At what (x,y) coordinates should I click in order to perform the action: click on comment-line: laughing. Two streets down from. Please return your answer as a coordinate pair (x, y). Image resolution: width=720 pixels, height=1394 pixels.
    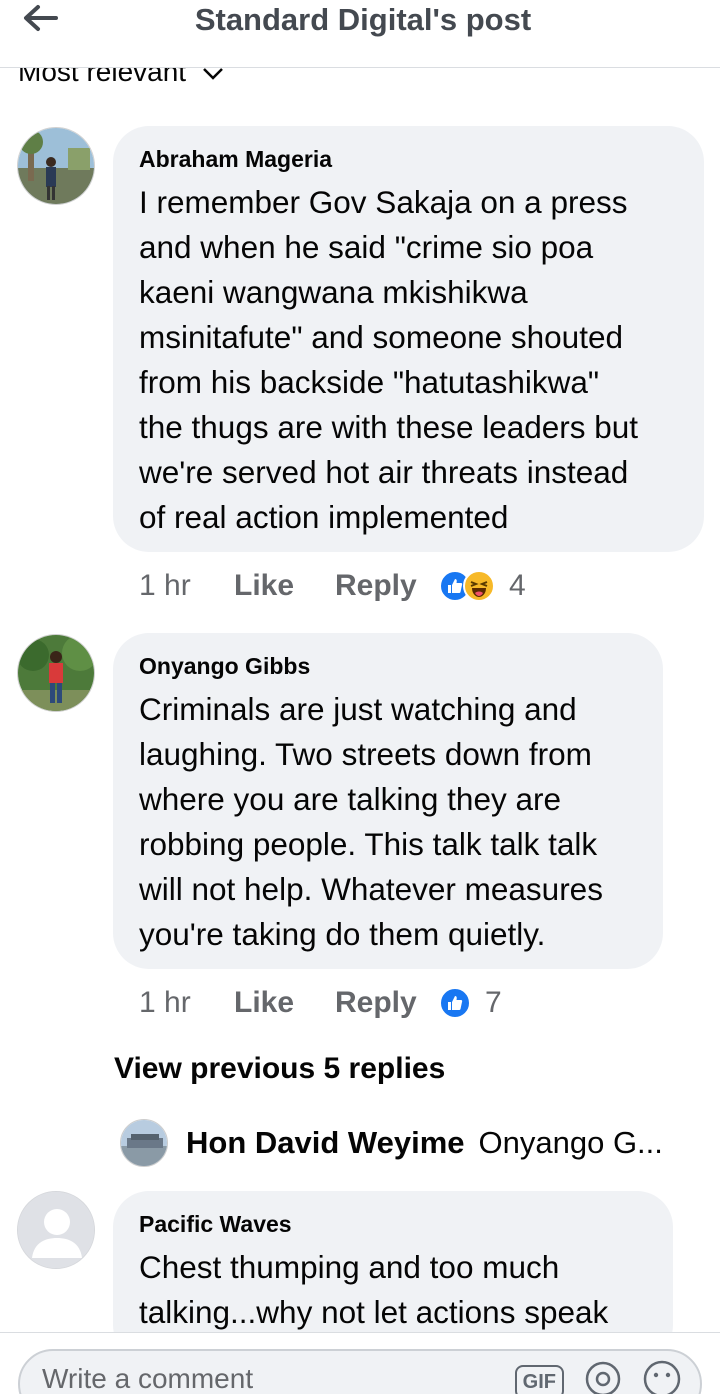
    Looking at the image, I should click on (365, 754).